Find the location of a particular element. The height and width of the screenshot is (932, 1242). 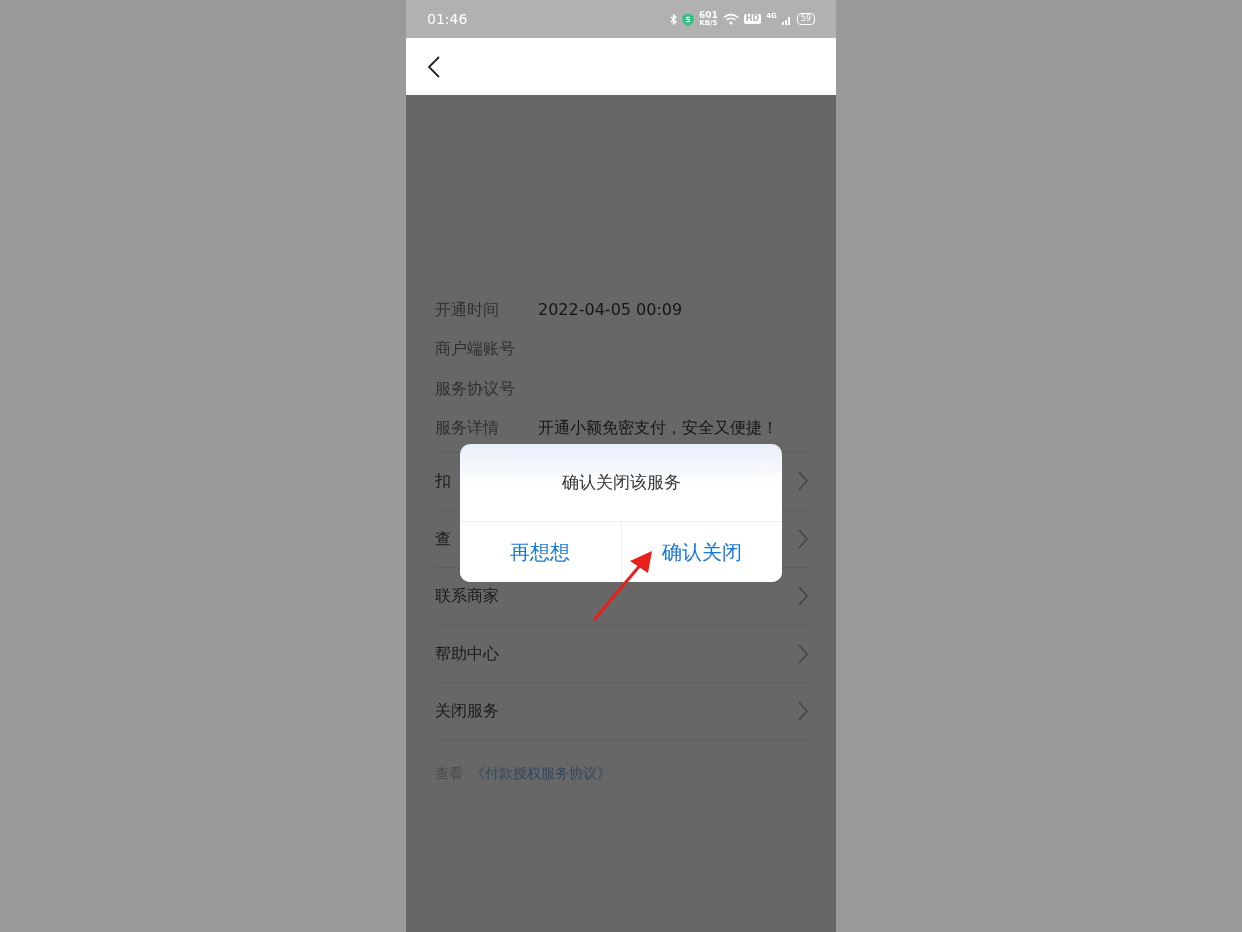

bluetooth-icon is located at coordinates (674, 19).